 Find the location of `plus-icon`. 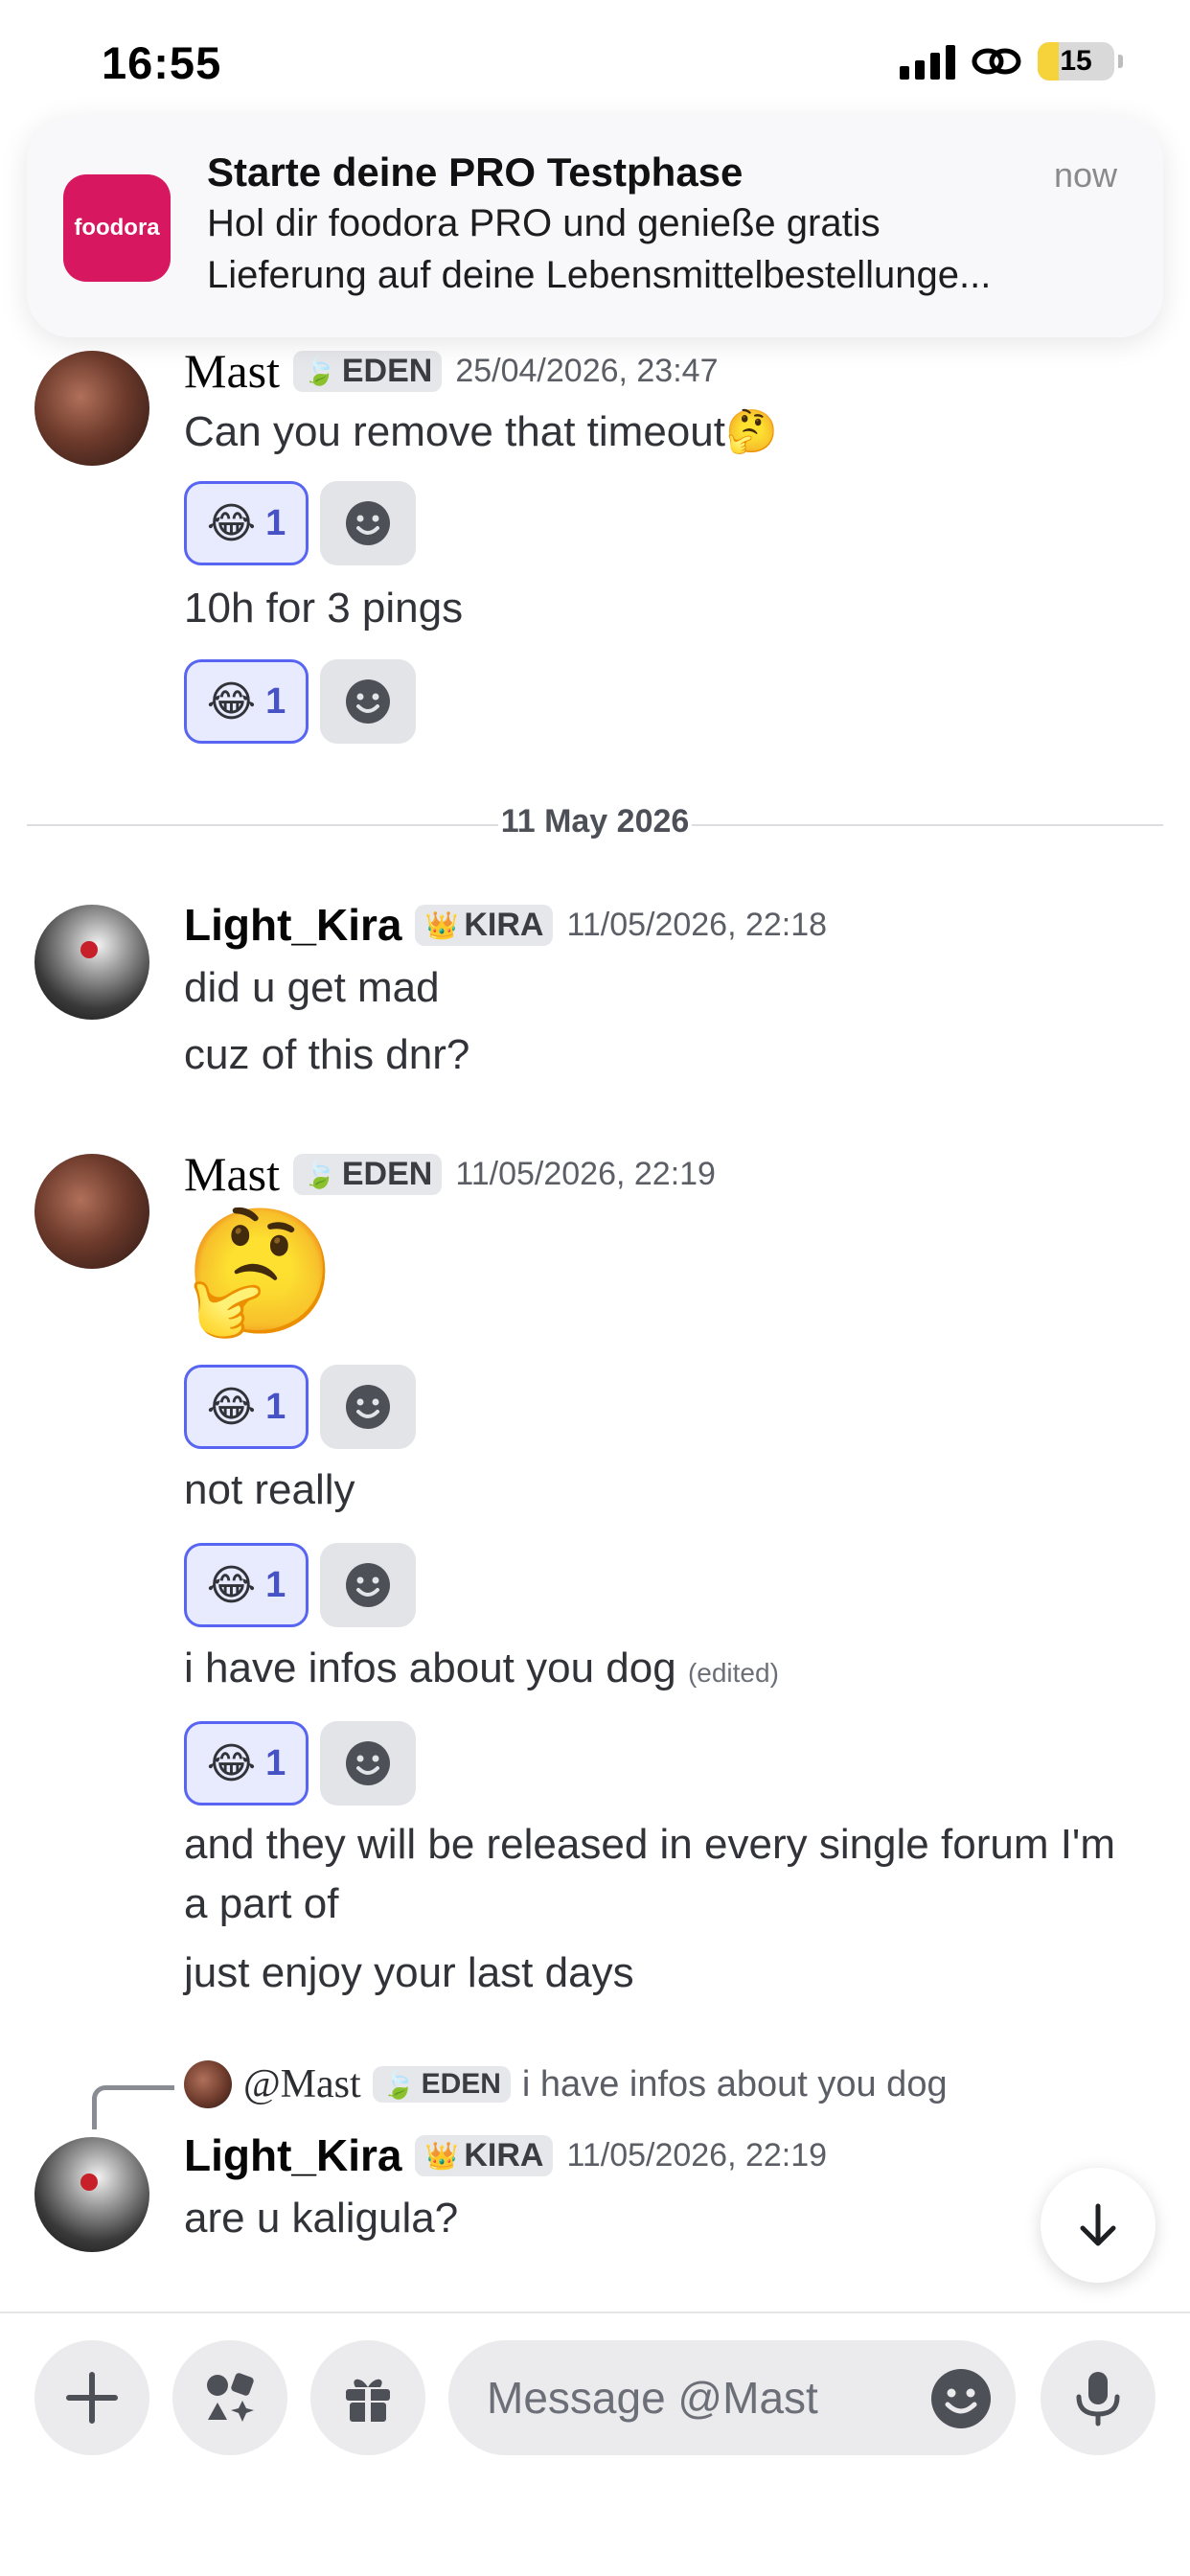

plus-icon is located at coordinates (92, 2398).